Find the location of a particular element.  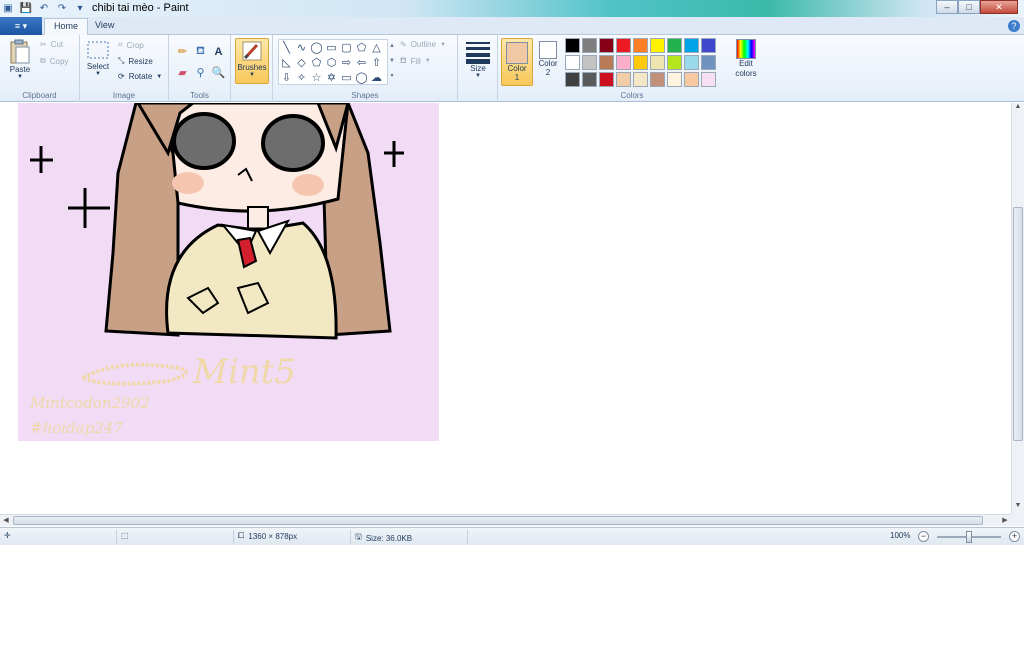

color-picker-icon: ⚲ is located at coordinates (200, 72).